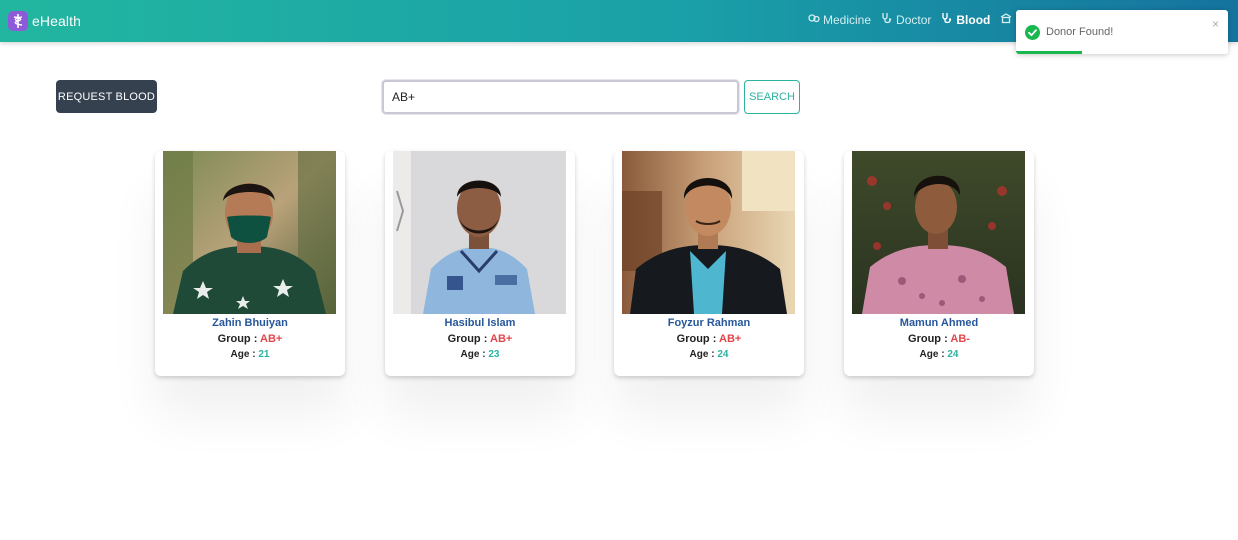  What do you see at coordinates (973, 19) in the screenshot?
I see `nav-item-label: Blood` at bounding box center [973, 19].